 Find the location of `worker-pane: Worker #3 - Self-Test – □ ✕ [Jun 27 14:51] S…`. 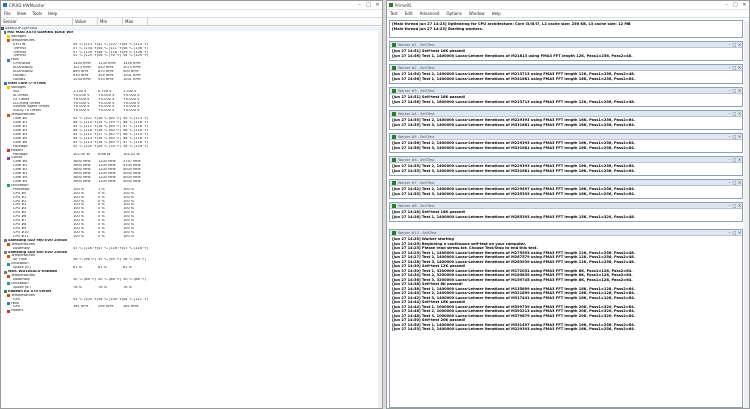

worker-pane: Worker #3 - Self-Test – □ ✕ [Jun 27 14:51] S… is located at coordinates (566, 97).